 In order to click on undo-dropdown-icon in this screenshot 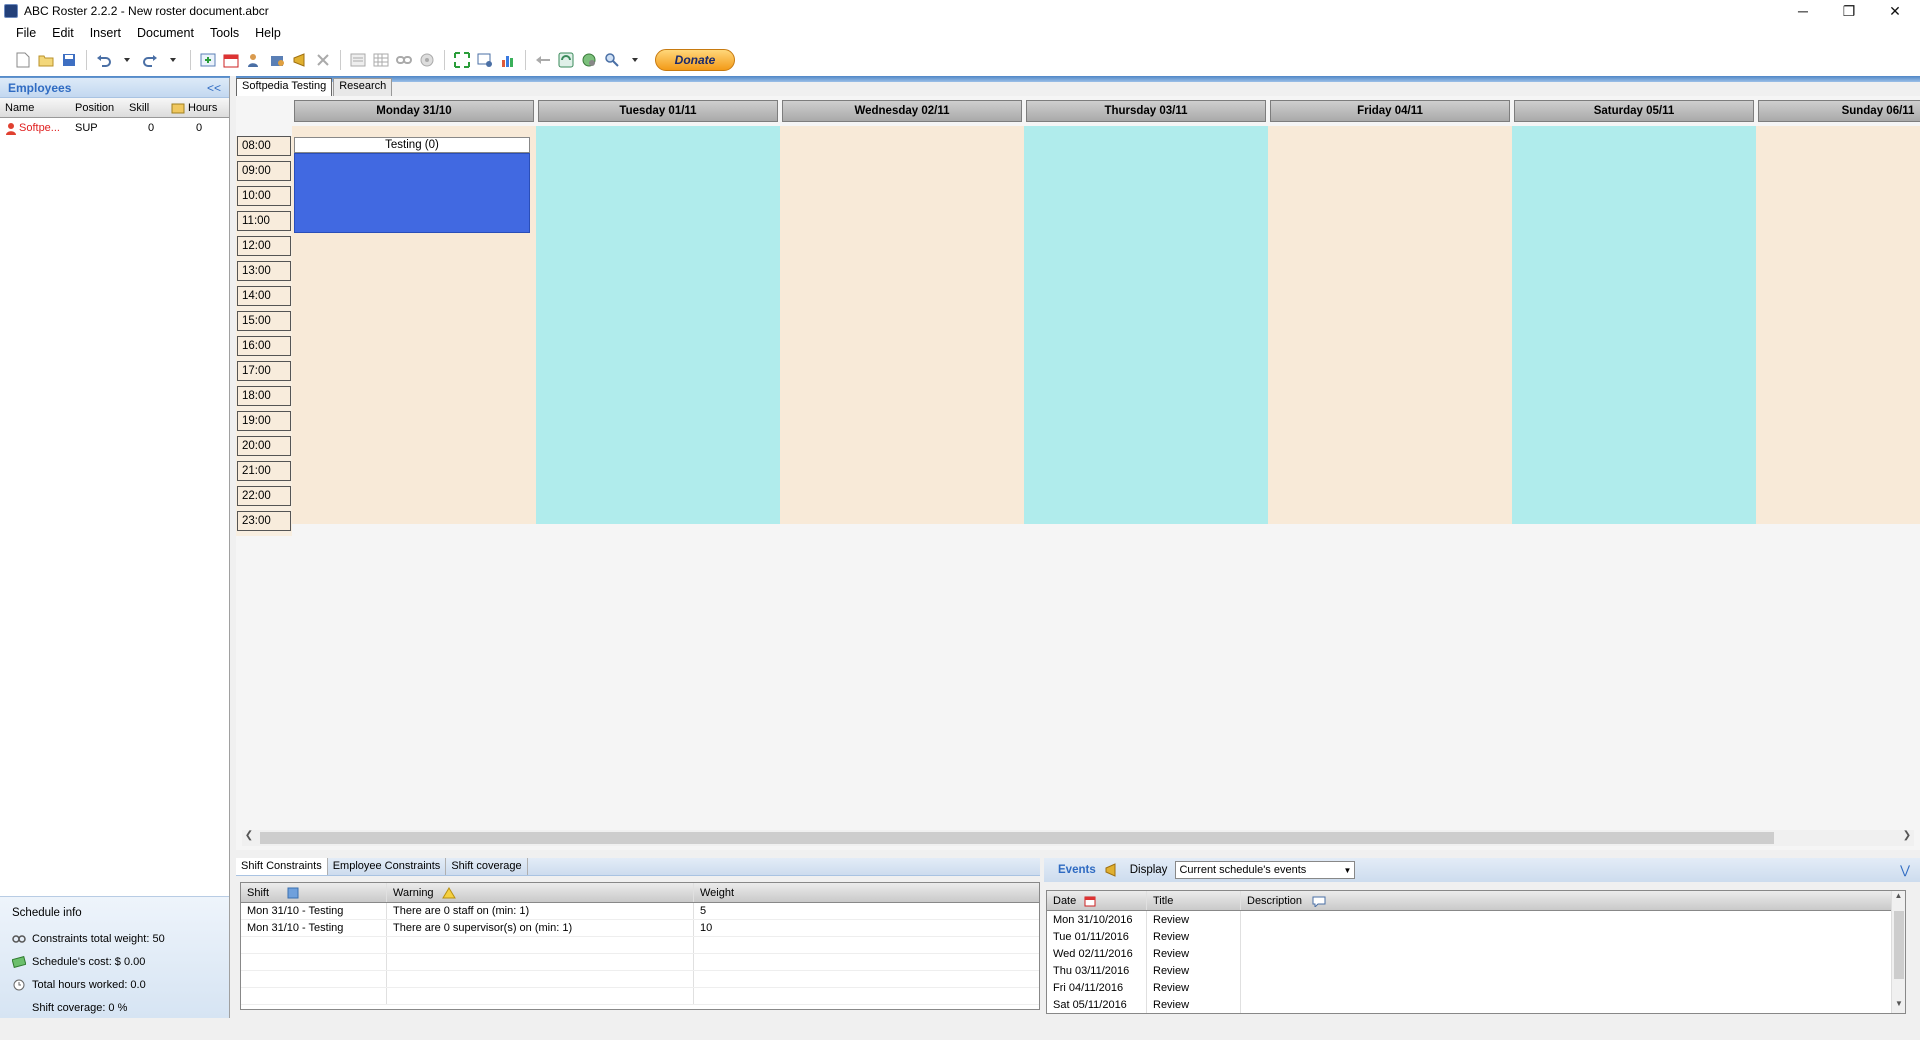, I will do `click(127, 60)`.